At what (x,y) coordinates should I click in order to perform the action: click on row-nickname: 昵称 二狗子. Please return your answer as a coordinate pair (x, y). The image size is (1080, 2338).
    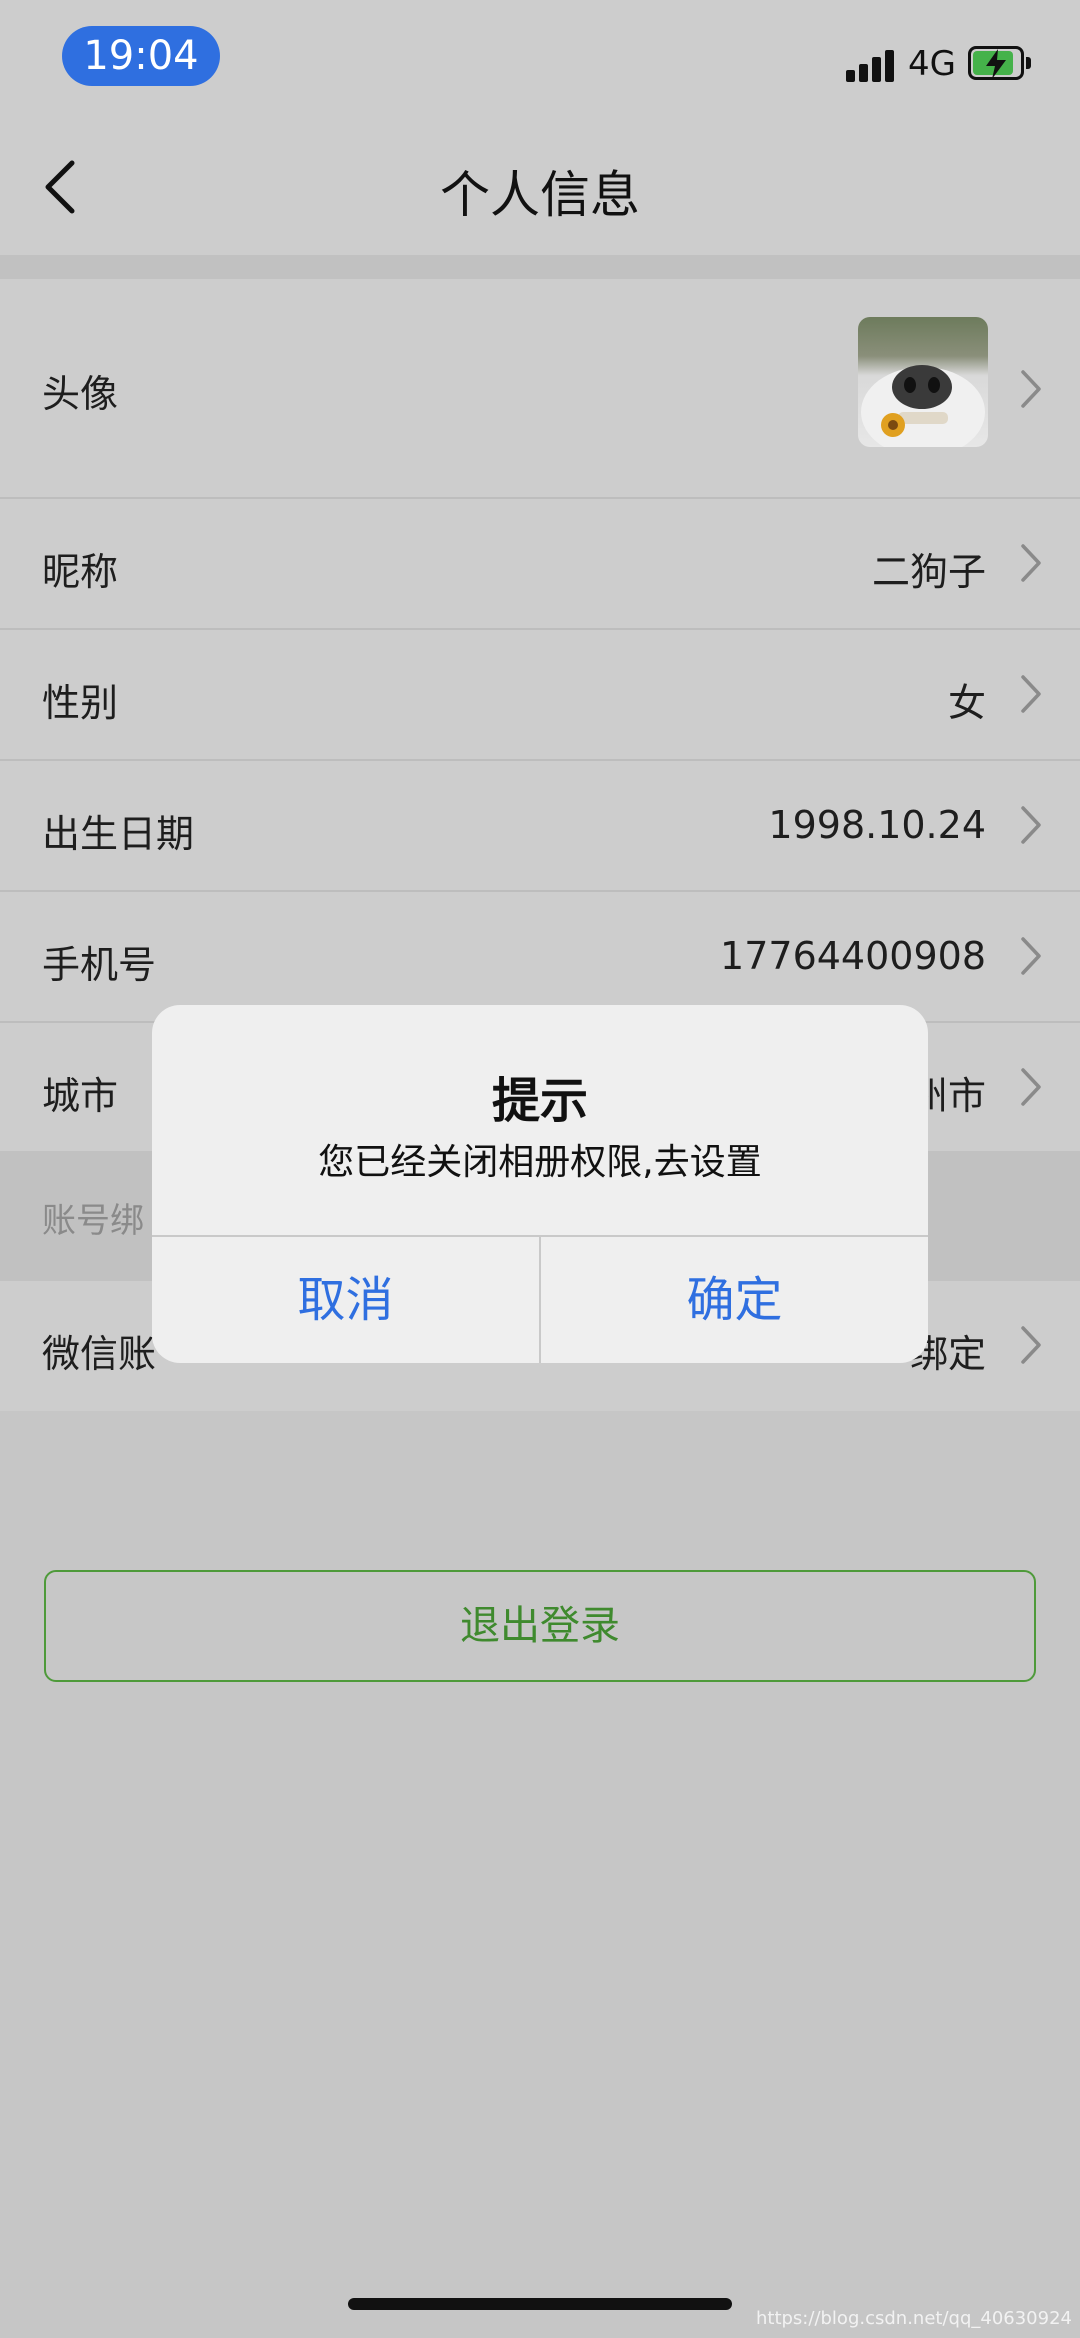
    Looking at the image, I should click on (540, 564).